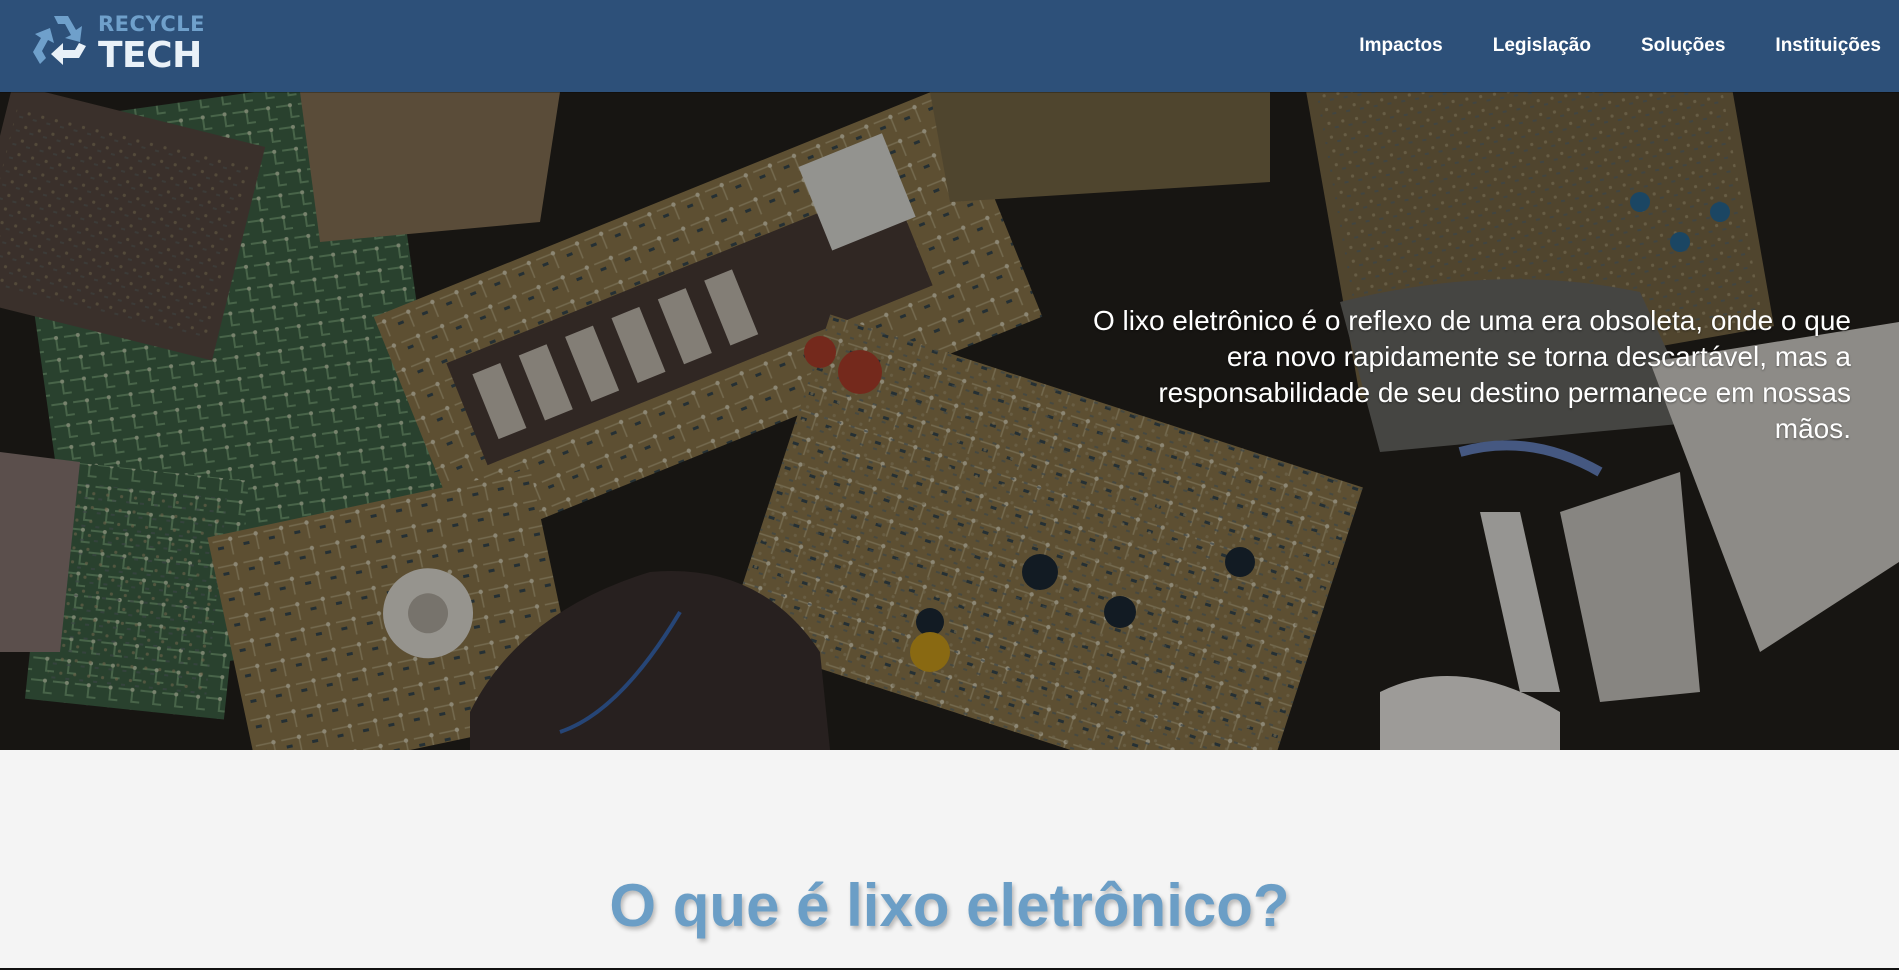 The height and width of the screenshot is (970, 1899). Describe the element at coordinates (152, 24) in the screenshot. I see `brand-name-top: RECYCLE` at that location.